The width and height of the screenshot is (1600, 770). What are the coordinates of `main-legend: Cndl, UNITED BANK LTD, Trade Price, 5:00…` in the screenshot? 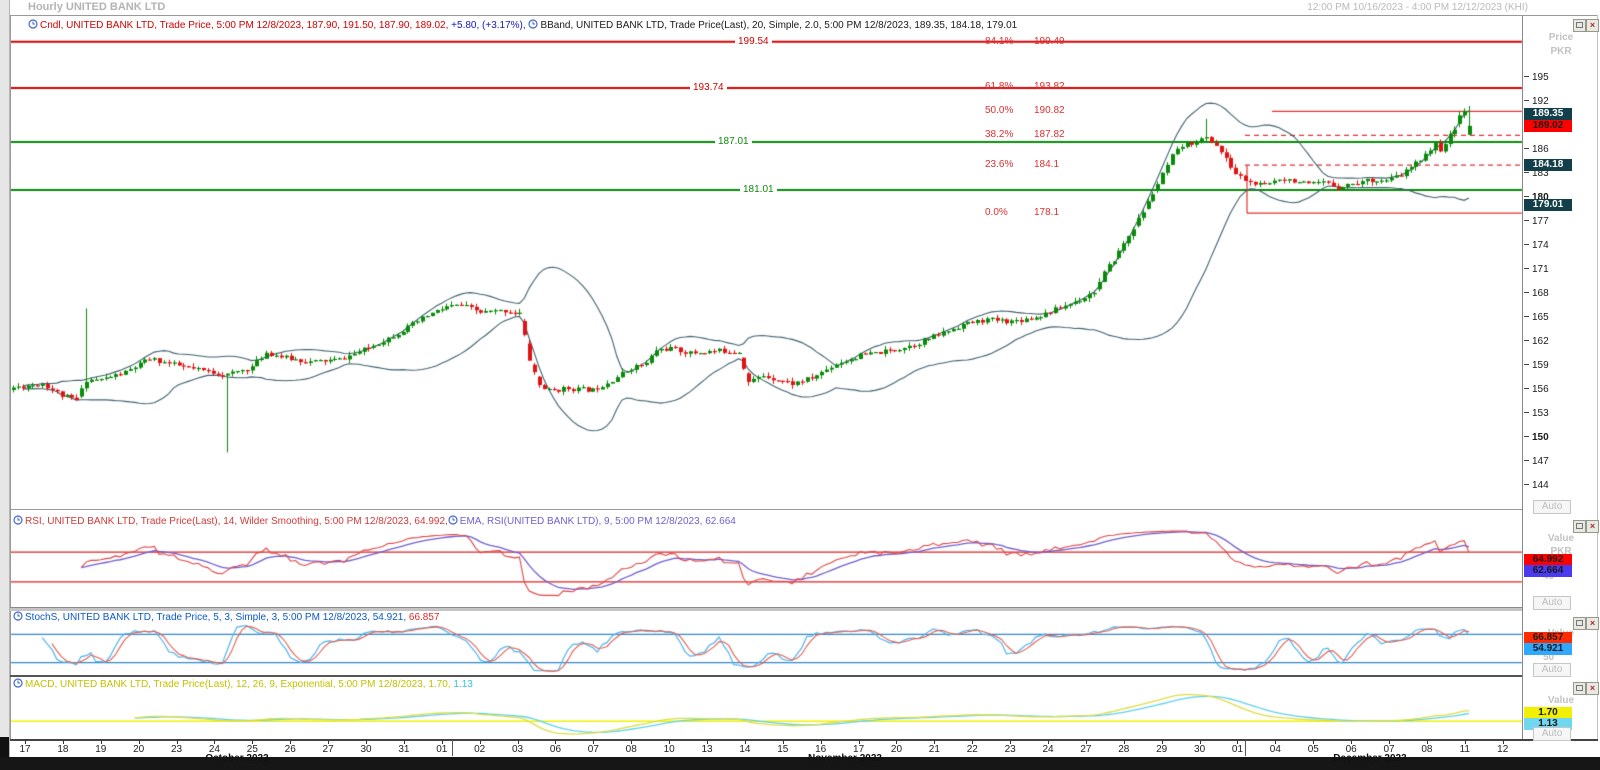 It's located at (522, 25).